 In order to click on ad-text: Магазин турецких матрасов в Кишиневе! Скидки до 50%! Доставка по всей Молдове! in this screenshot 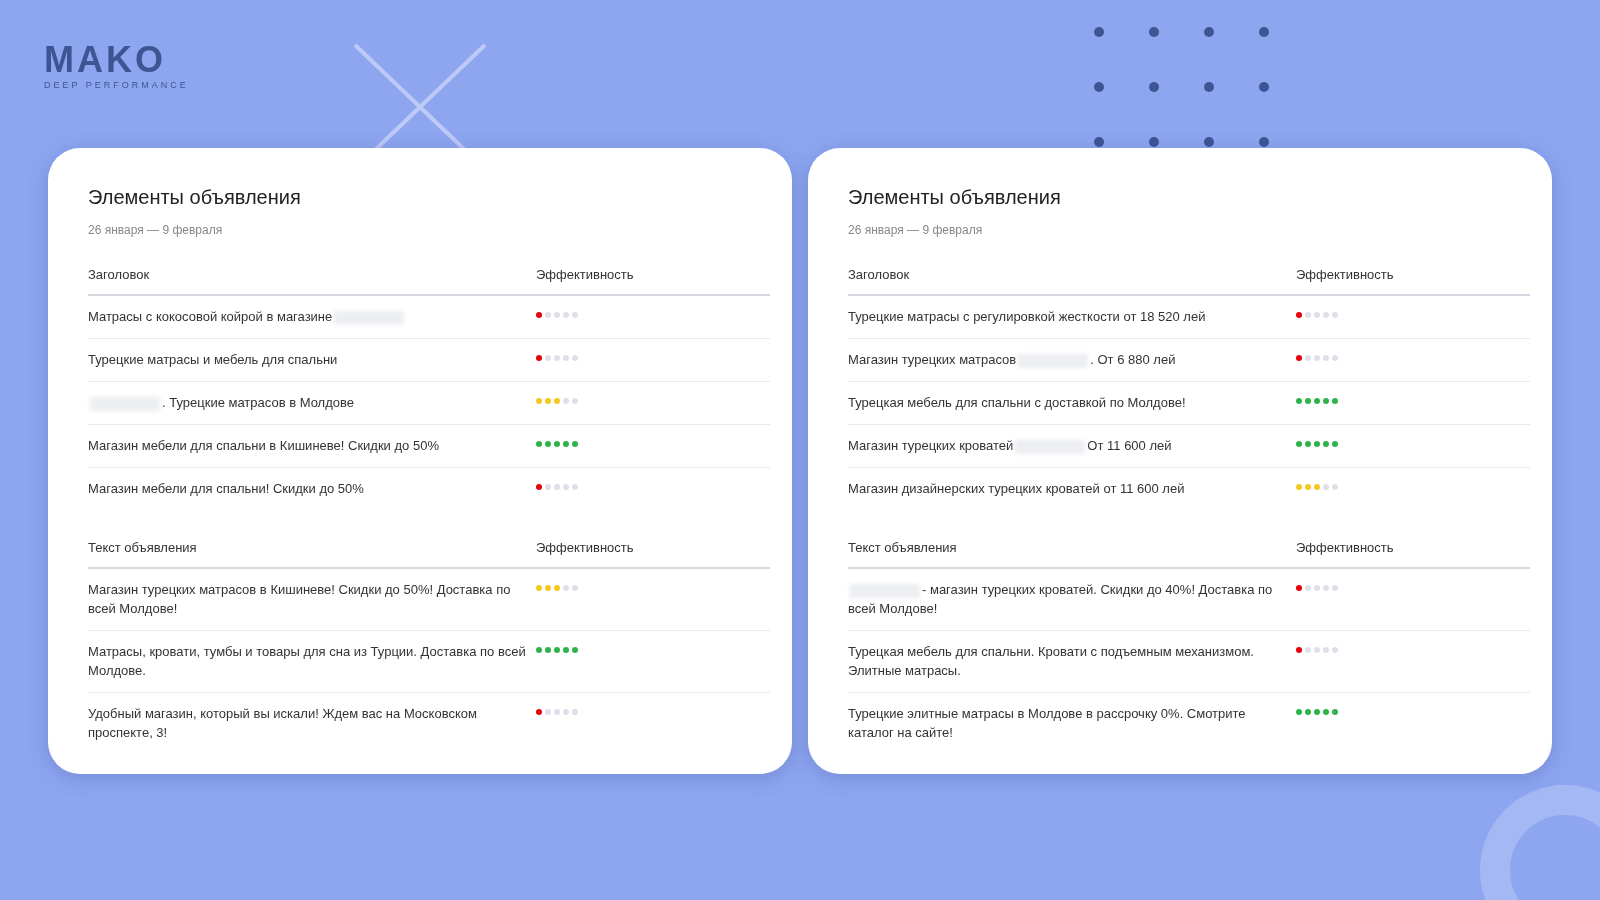, I will do `click(299, 599)`.